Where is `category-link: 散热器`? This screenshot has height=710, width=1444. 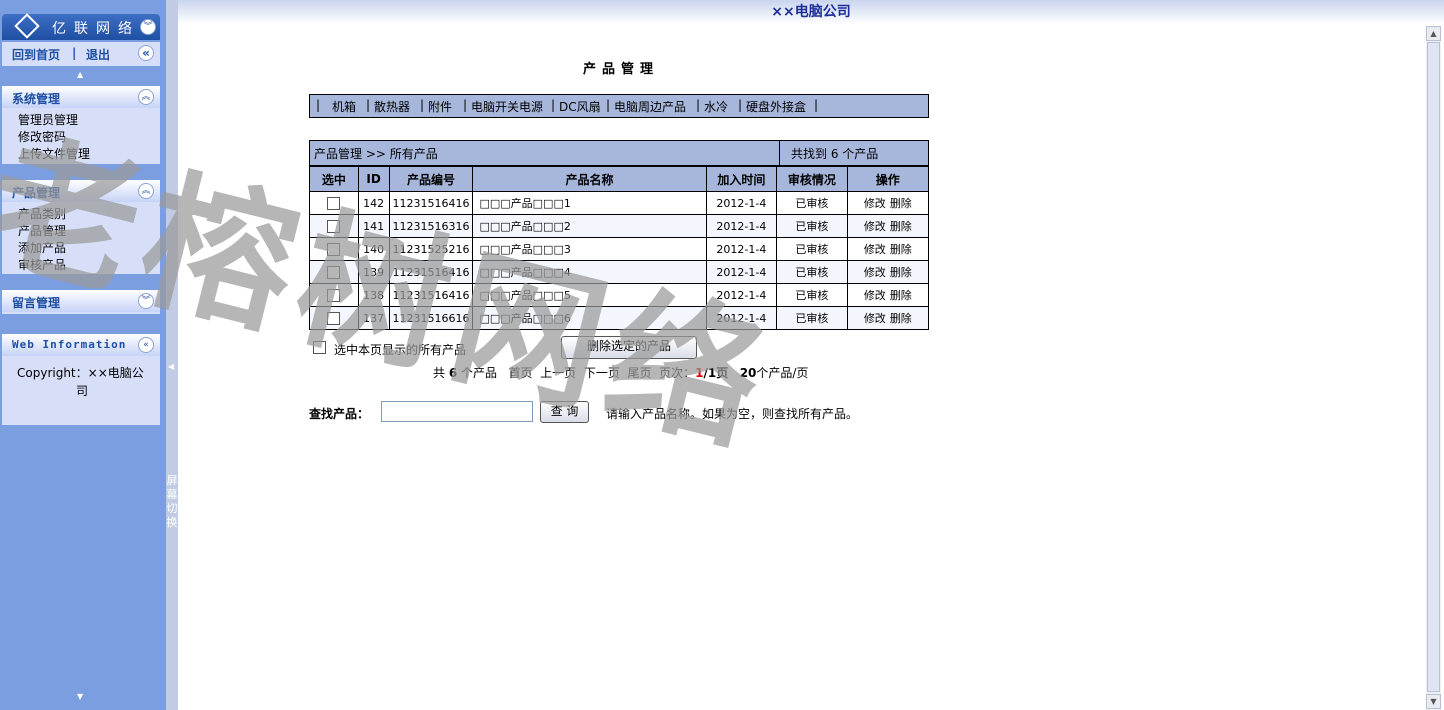
category-link: 散热器 is located at coordinates (392, 106).